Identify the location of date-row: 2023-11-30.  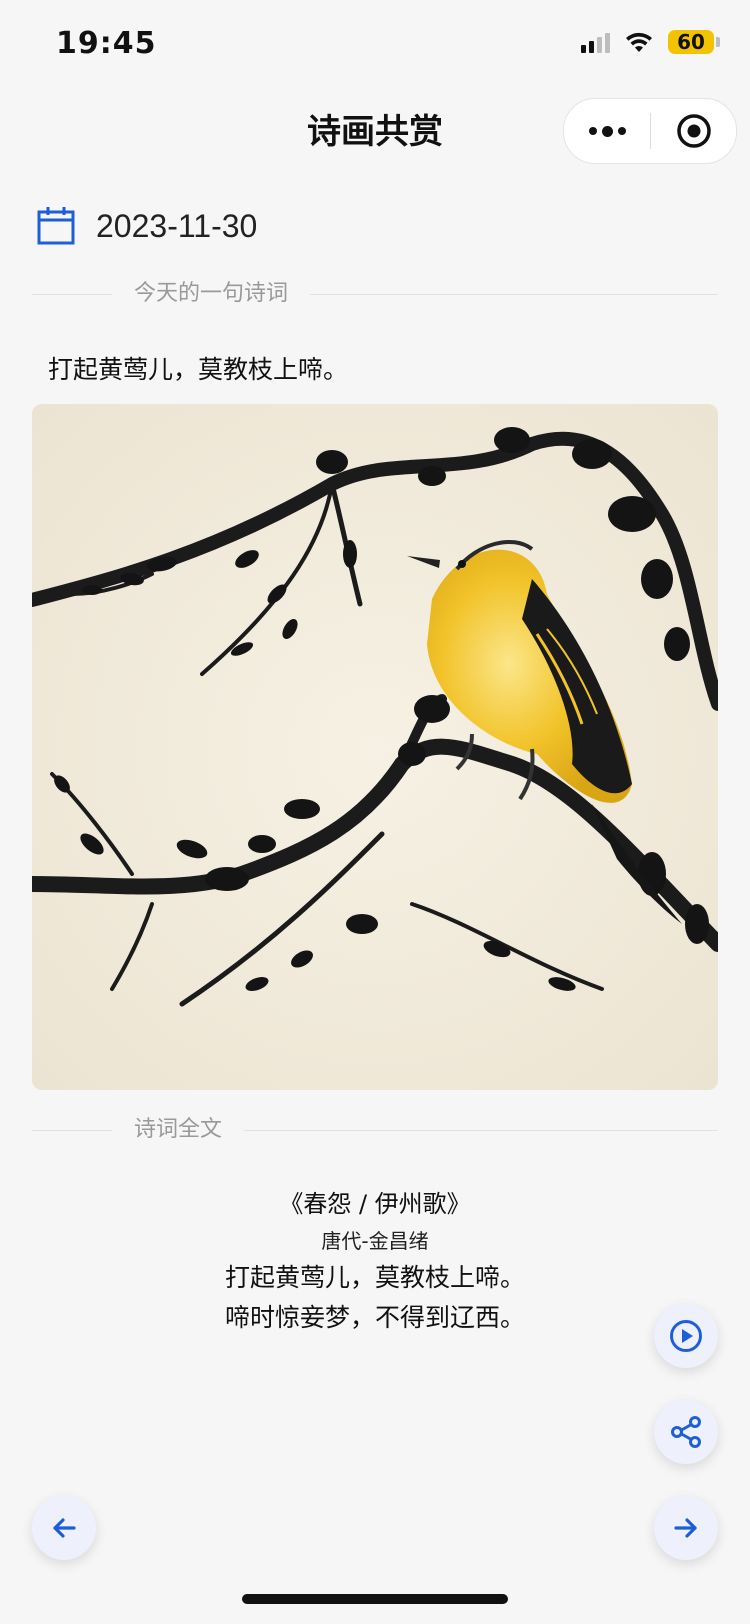
(146, 226).